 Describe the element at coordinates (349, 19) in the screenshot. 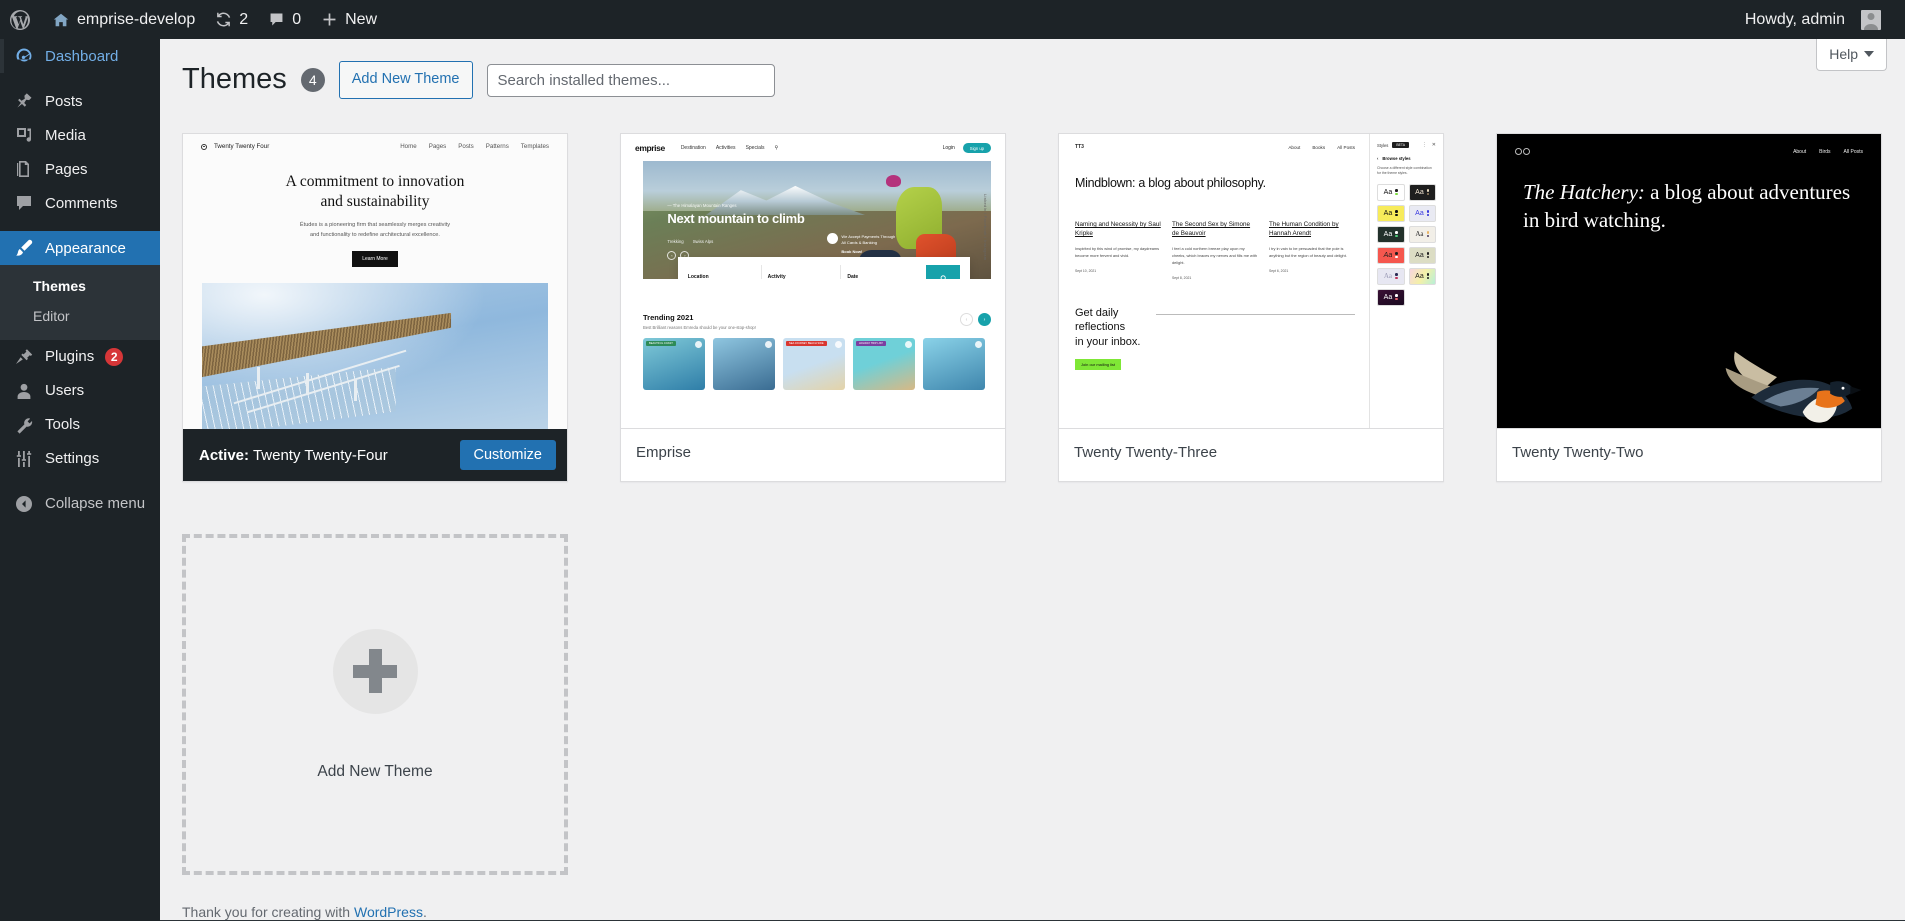

I see `new-content-menu: New` at that location.